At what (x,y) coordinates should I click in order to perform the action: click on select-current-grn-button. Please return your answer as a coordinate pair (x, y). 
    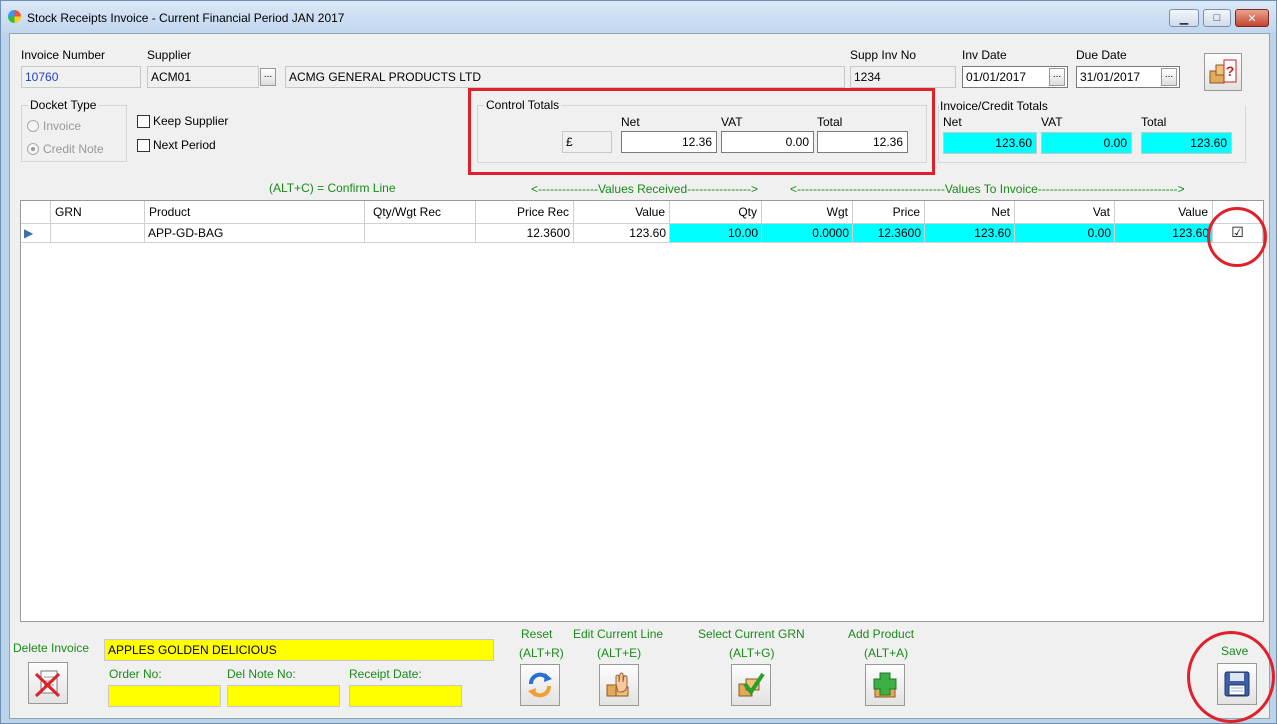
    Looking at the image, I should click on (751, 685).